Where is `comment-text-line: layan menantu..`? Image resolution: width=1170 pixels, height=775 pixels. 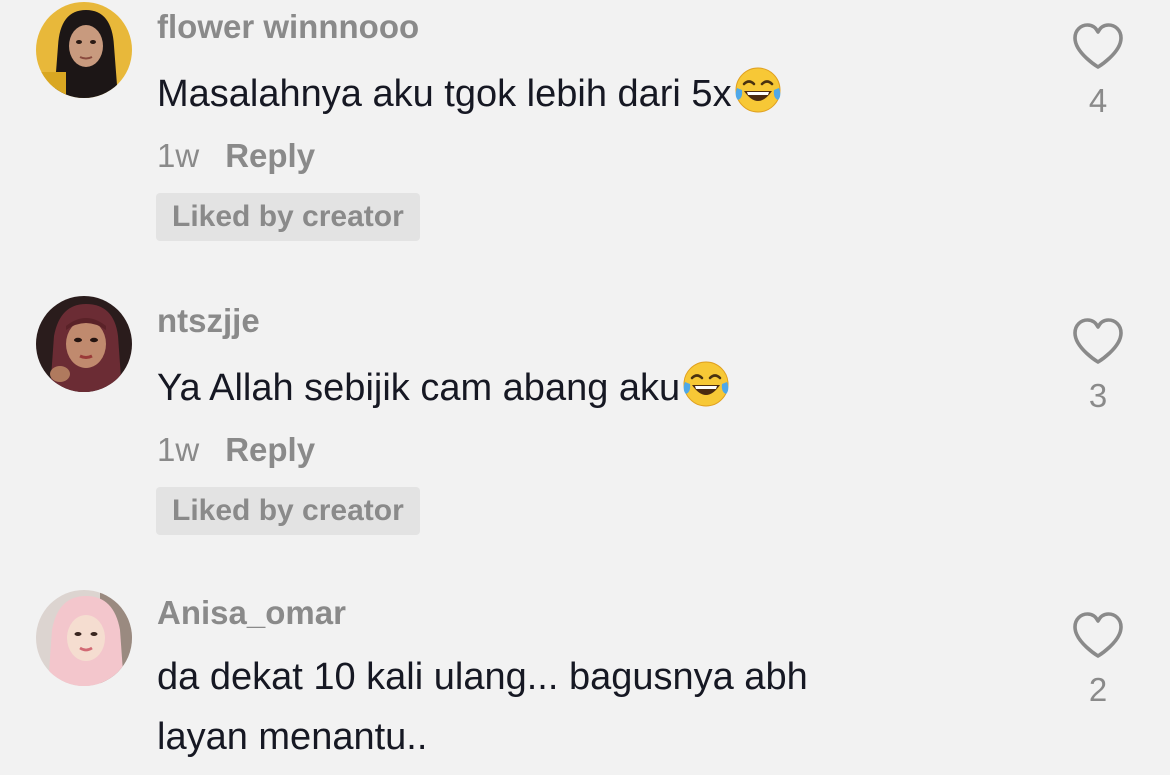 comment-text-line: layan menantu.. is located at coordinates (292, 737).